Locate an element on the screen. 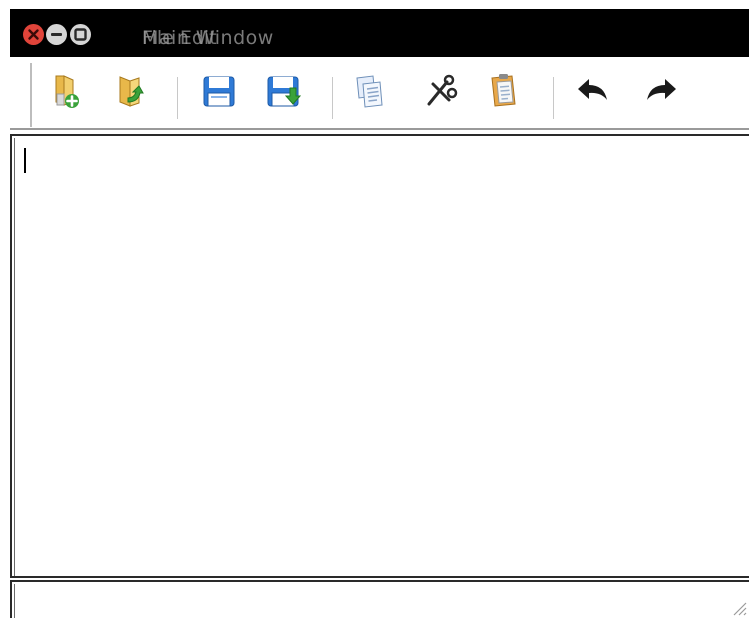 The image size is (749, 618). undo-icon is located at coordinates (592, 89).